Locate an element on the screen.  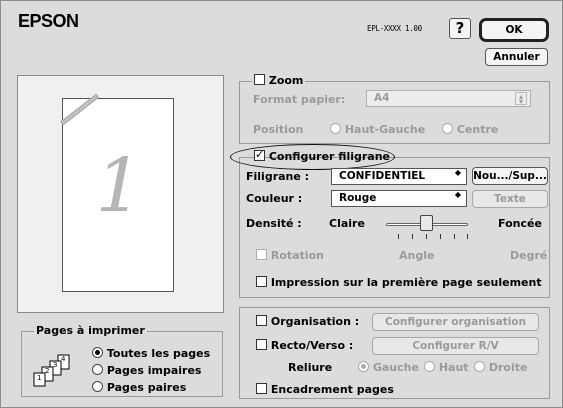
watermark-preview-mark is located at coordinates (80, 109).